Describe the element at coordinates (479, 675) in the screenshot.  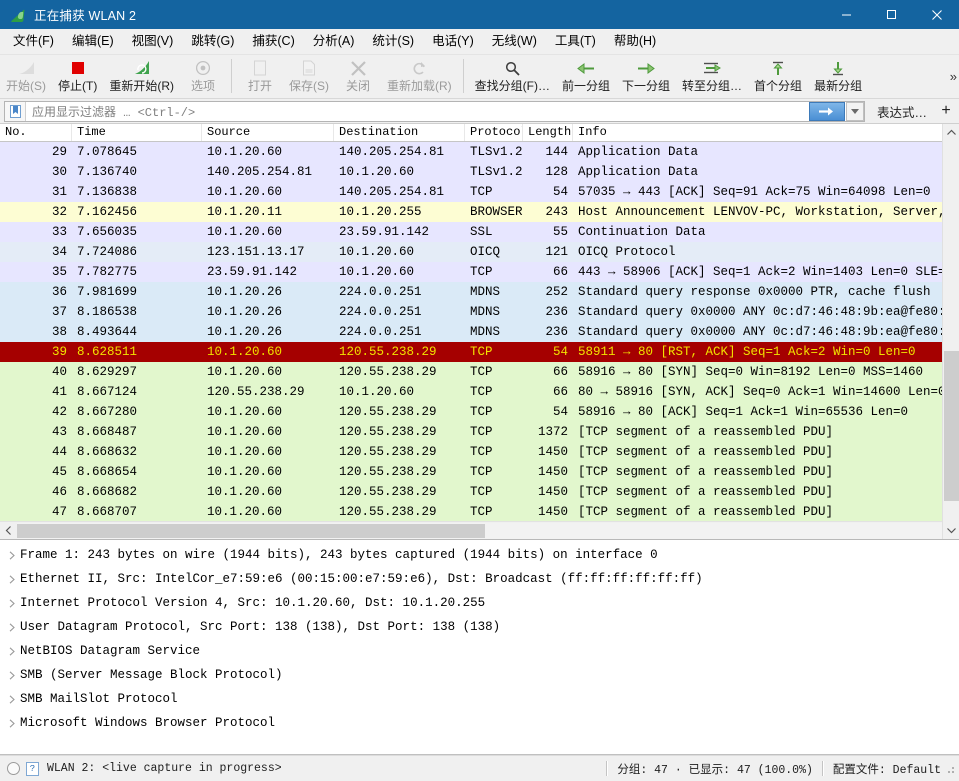
I see `detail-row: SMB (Server Message Block Protocol)` at that location.